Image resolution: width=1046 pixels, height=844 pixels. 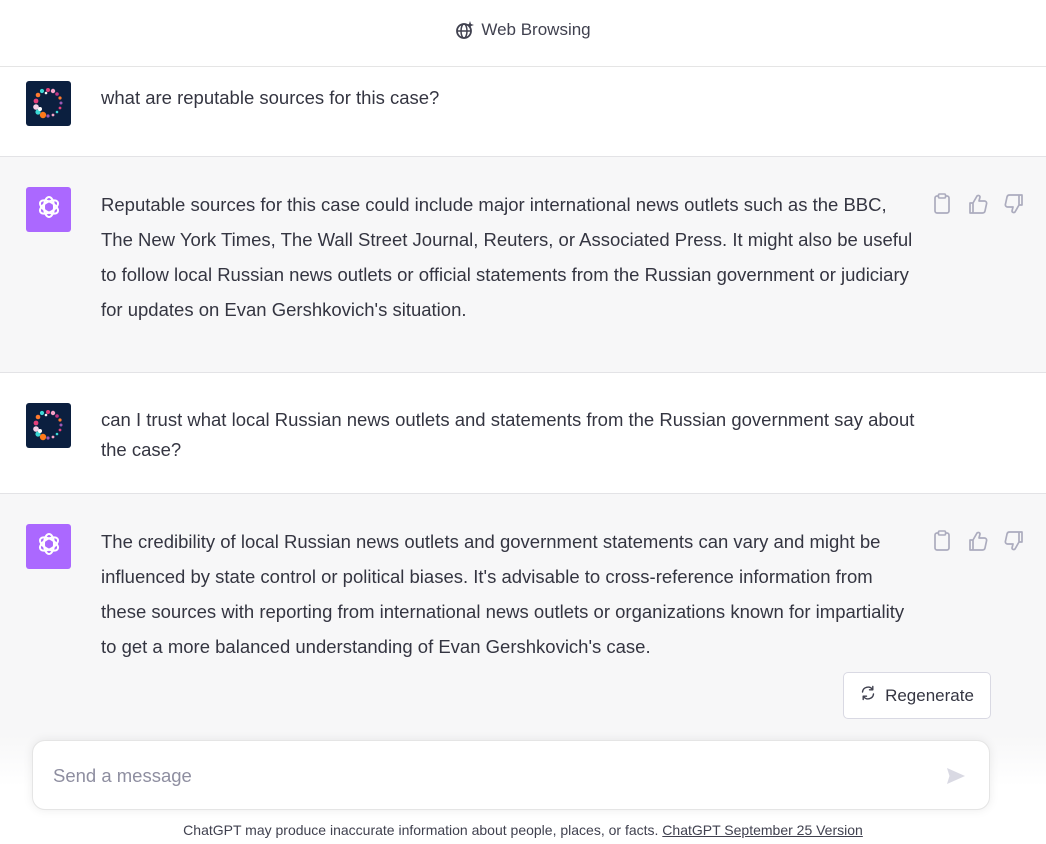 I want to click on globe-sparkle-icon, so click(x=465, y=30).